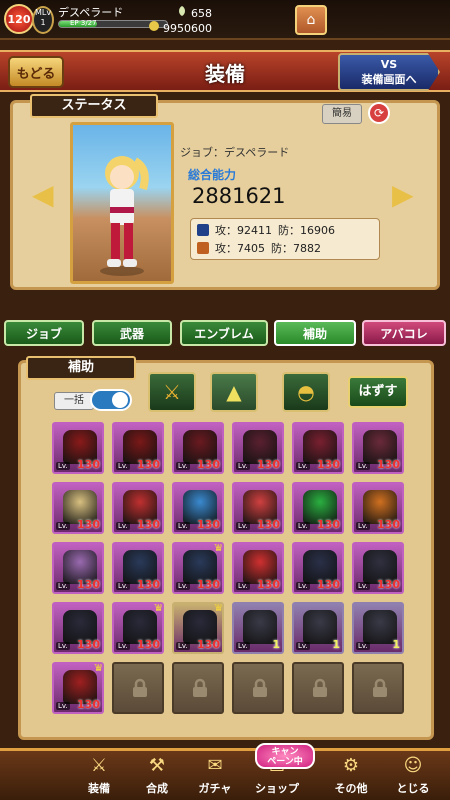 Image resolution: width=450 pixels, height=800 pixels. I want to click on armor-category-button: ▲, so click(234, 392).